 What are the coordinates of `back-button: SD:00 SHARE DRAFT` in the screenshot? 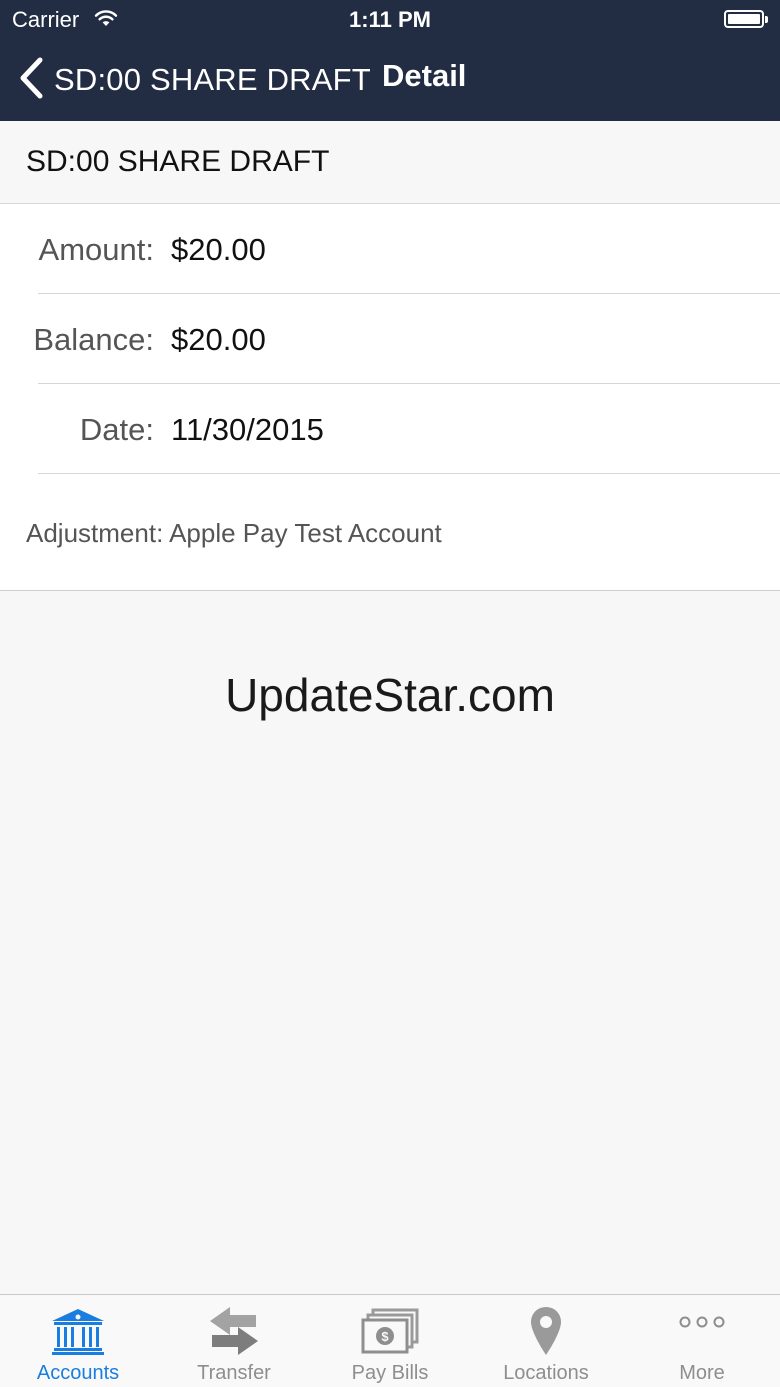 It's located at (194, 80).